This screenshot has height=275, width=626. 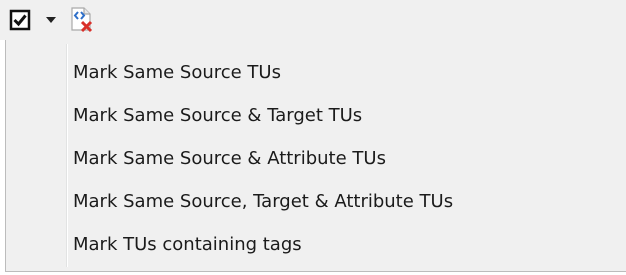 What do you see at coordinates (316, 116) in the screenshot?
I see `menu-item-mark-same-source-target: Mark Same Source & Target TUs` at bounding box center [316, 116].